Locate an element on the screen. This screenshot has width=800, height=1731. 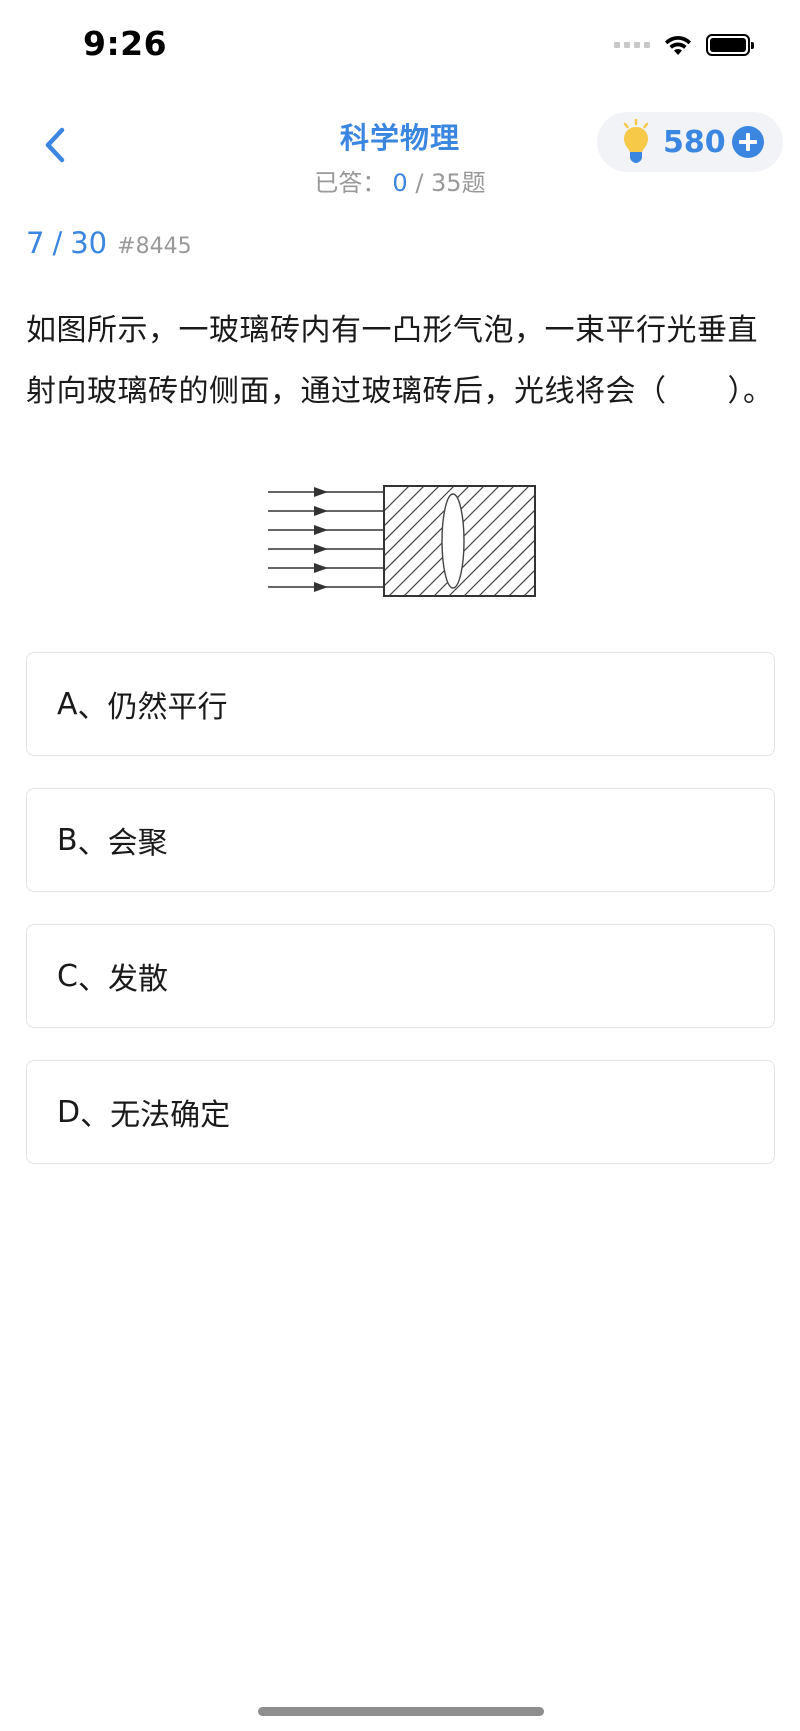
option-b: B、会聚 is located at coordinates (400, 840).